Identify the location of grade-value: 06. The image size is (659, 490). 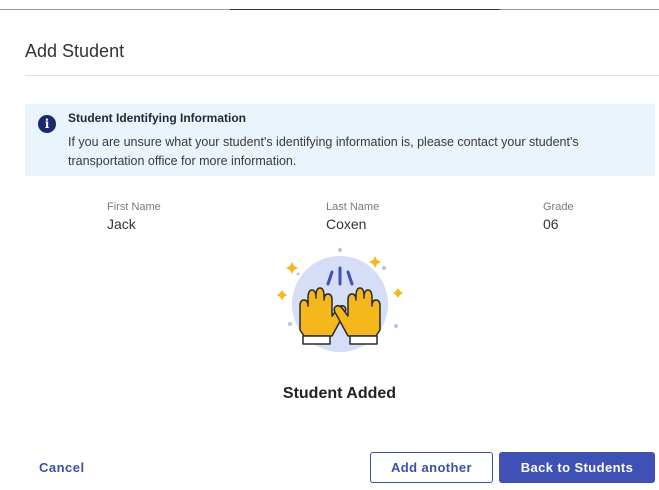
(551, 224).